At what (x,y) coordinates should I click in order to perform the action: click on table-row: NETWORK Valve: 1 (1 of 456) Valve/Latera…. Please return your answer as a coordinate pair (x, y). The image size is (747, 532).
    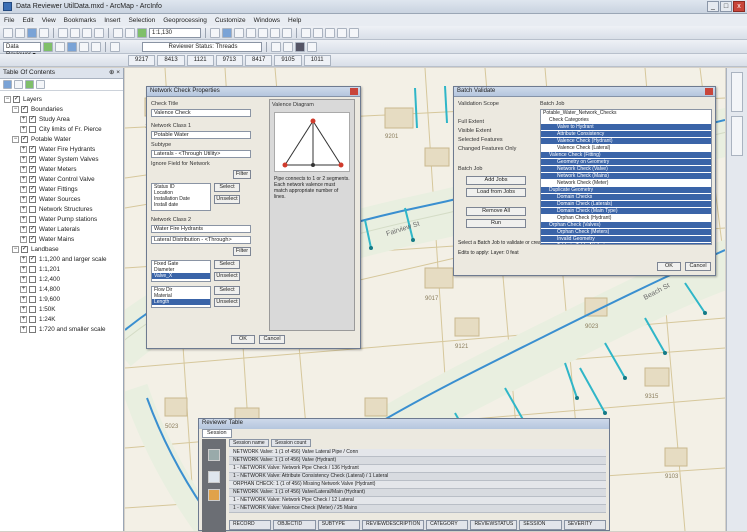
    Looking at the image, I should click on (417, 493).